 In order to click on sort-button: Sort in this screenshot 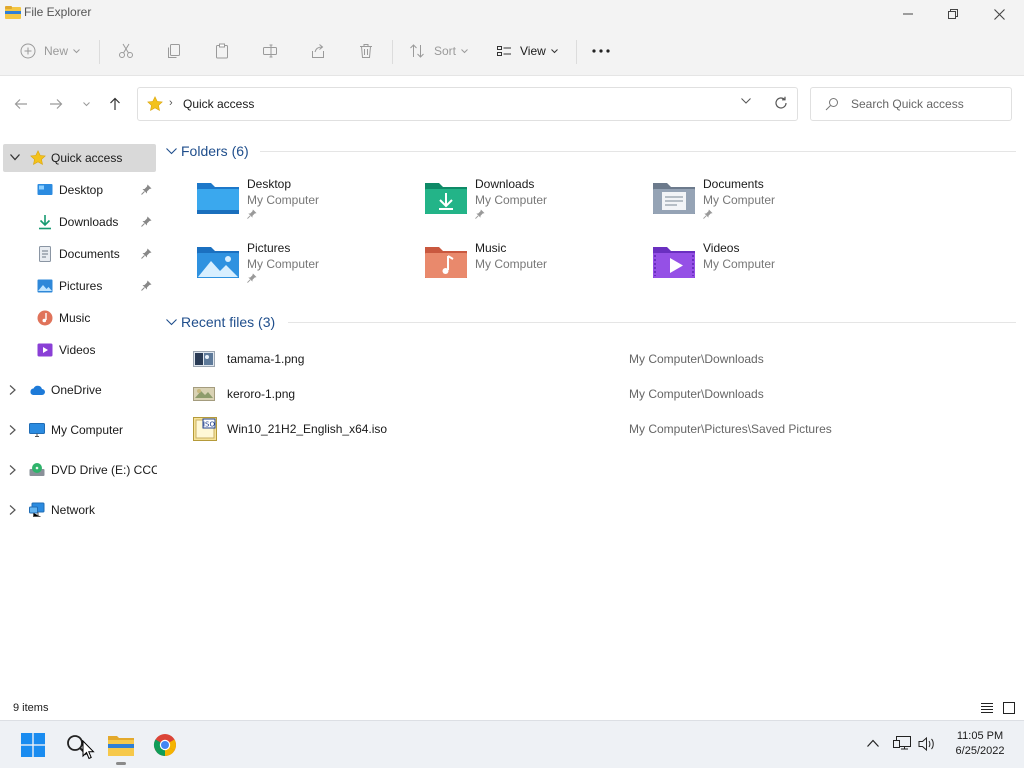, I will do `click(438, 51)`.